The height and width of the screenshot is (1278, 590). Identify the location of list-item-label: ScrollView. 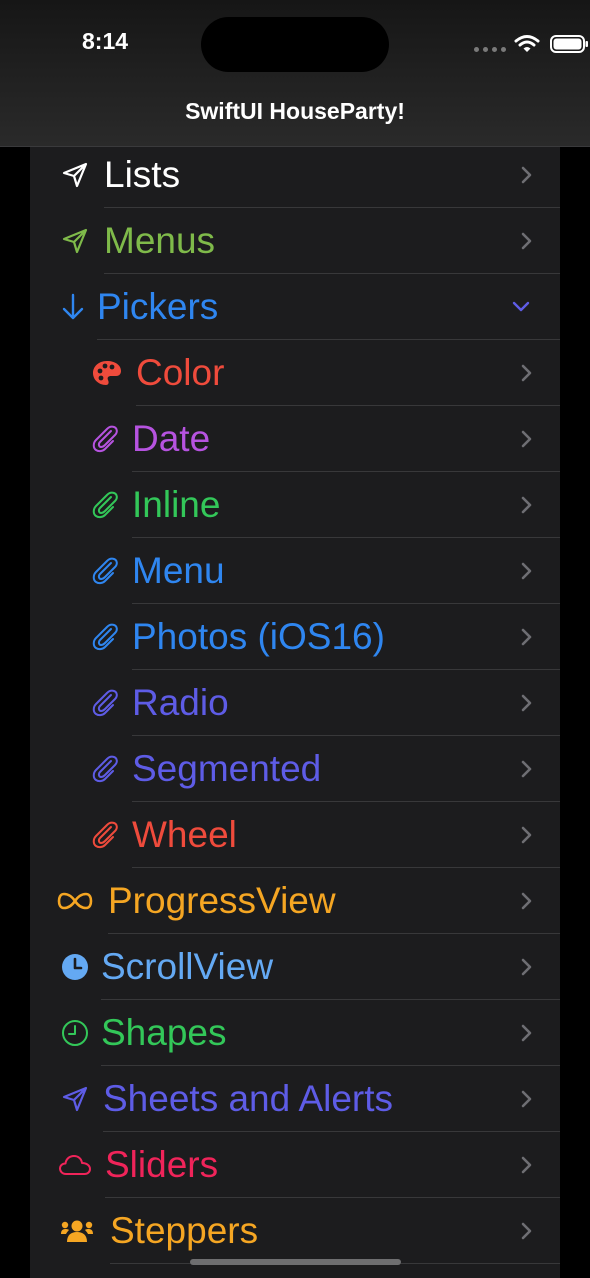
(187, 966).